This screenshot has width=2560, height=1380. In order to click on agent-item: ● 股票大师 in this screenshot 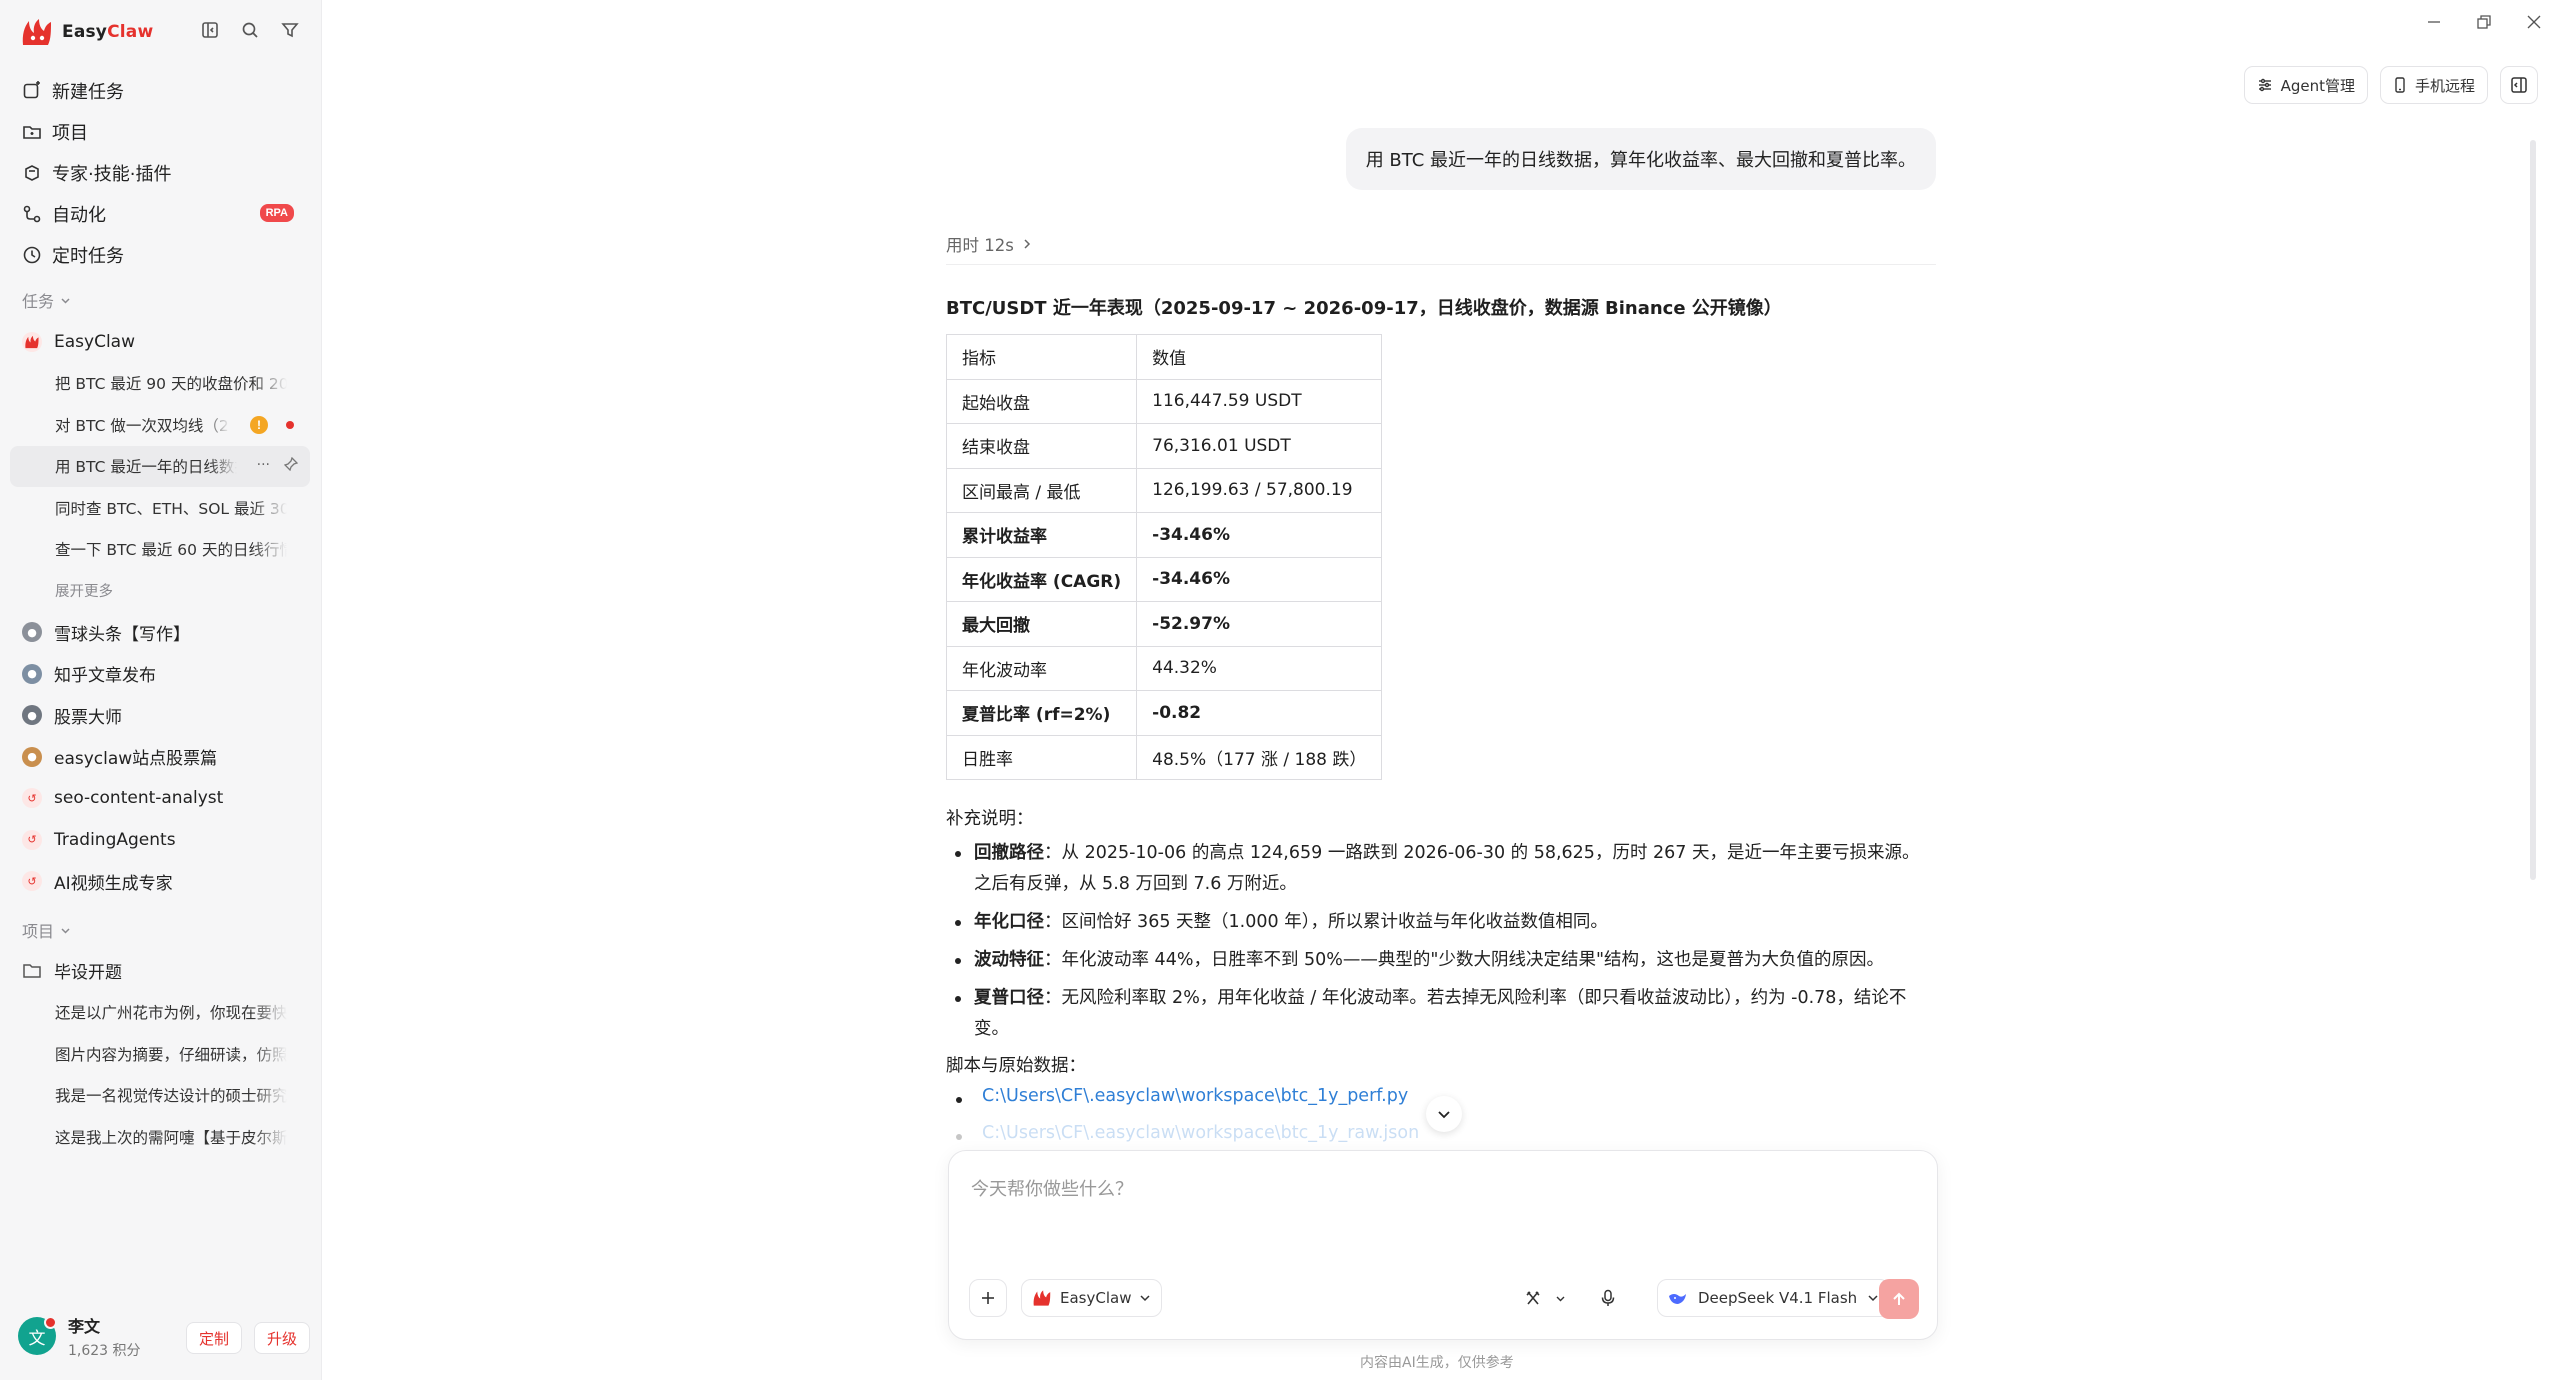, I will do `click(160, 716)`.